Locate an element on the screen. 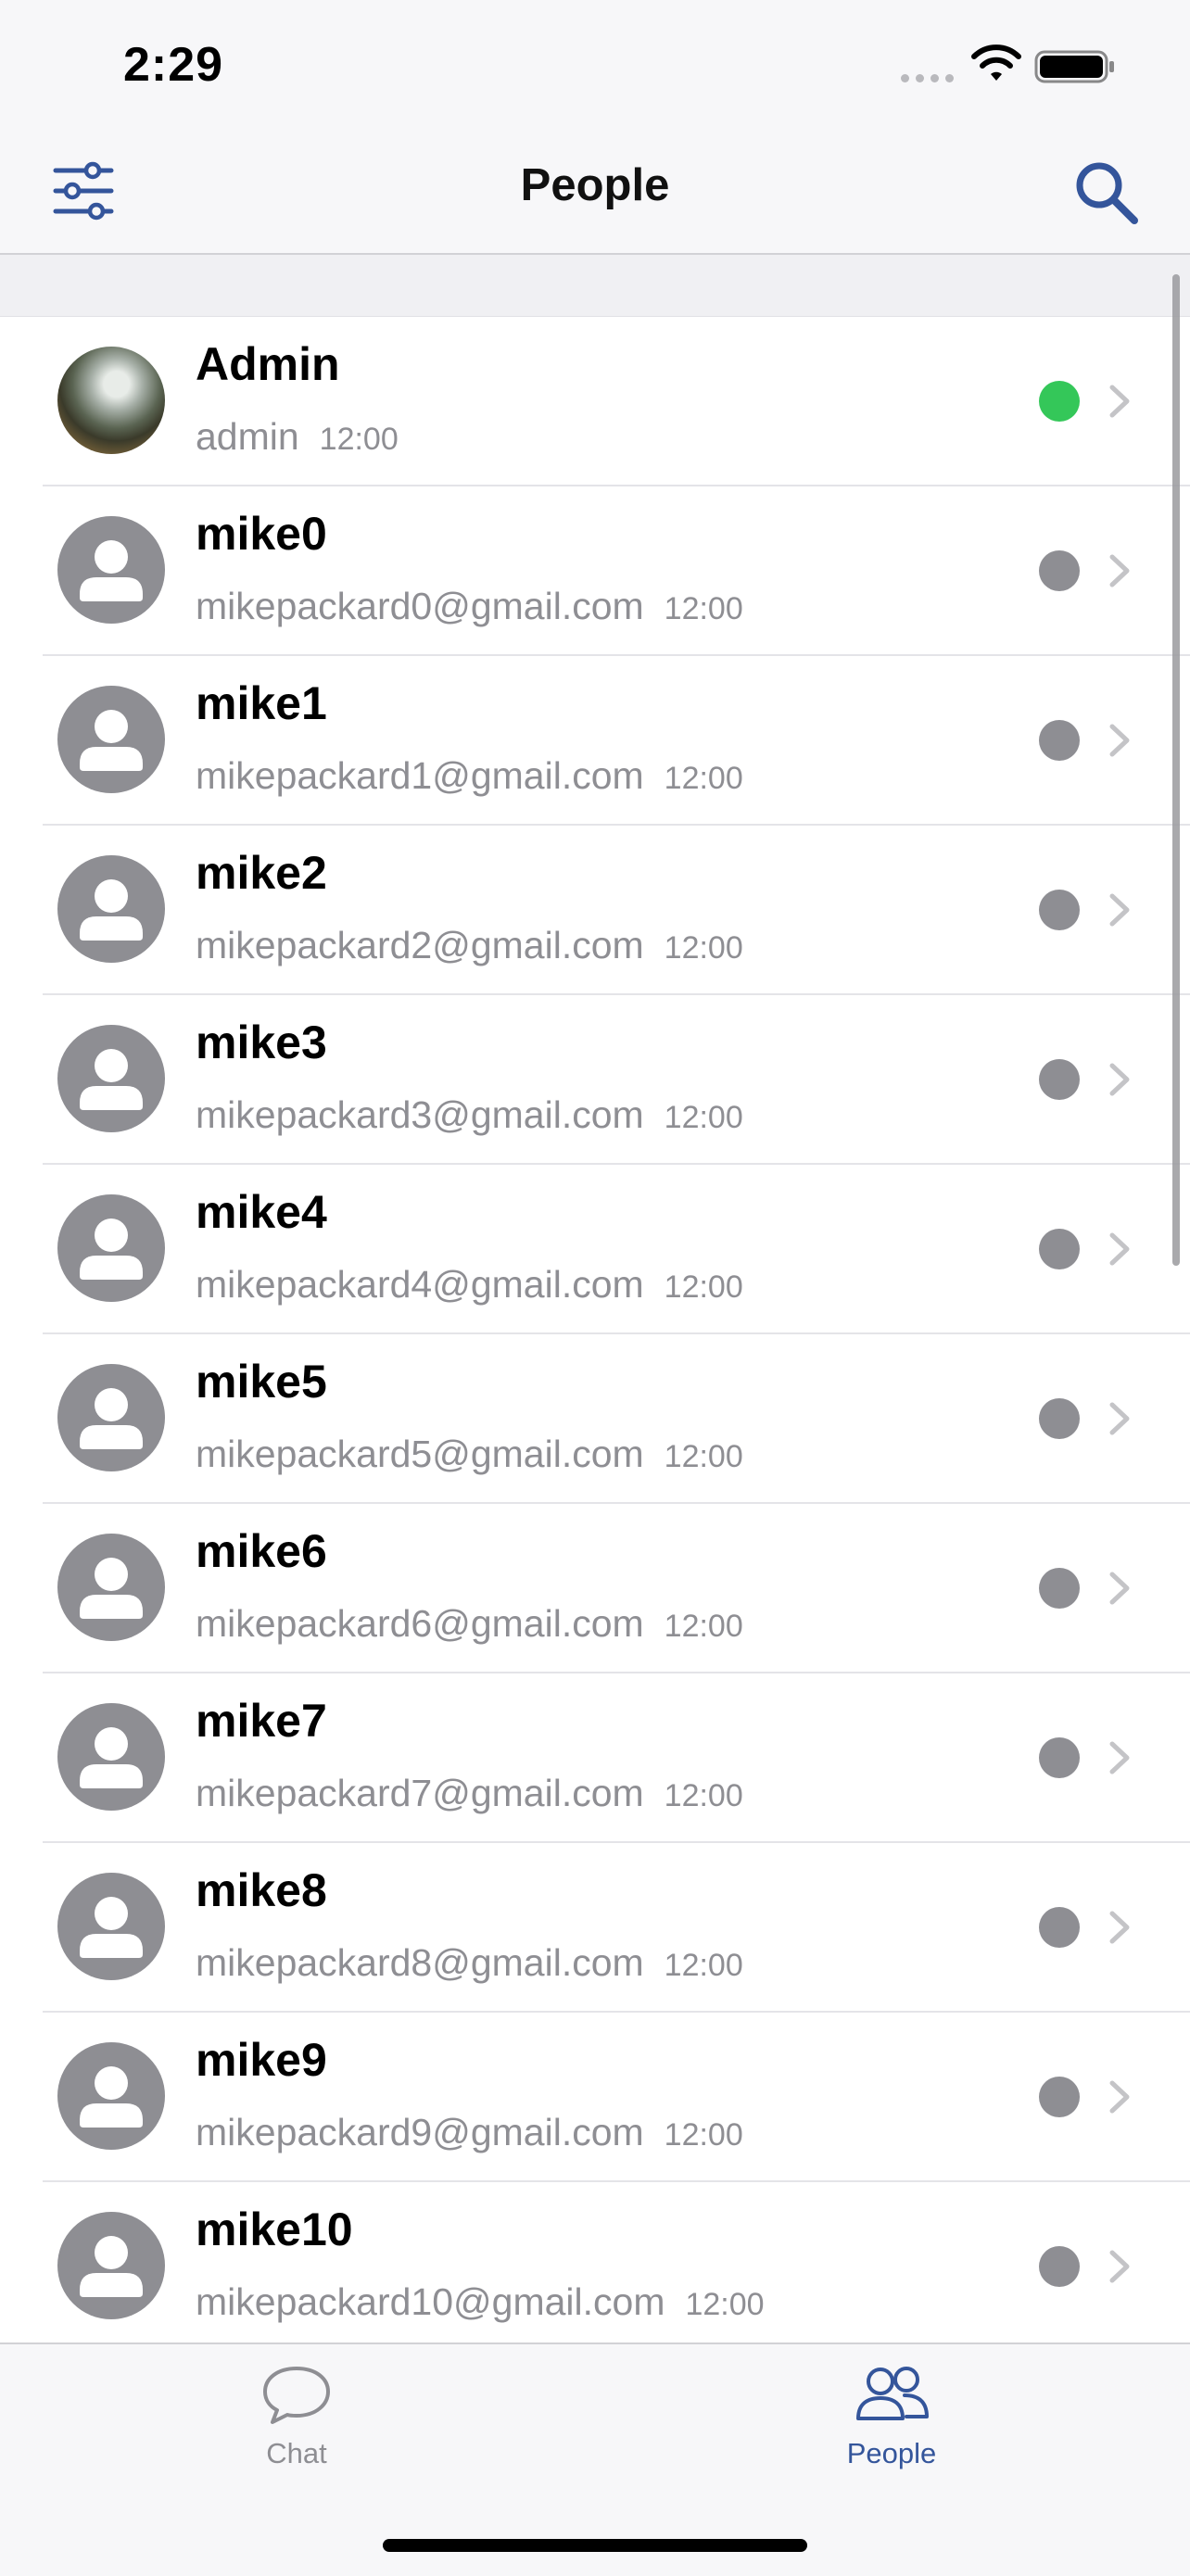 The image size is (1190, 2576). person-name: mike10 is located at coordinates (274, 2229).